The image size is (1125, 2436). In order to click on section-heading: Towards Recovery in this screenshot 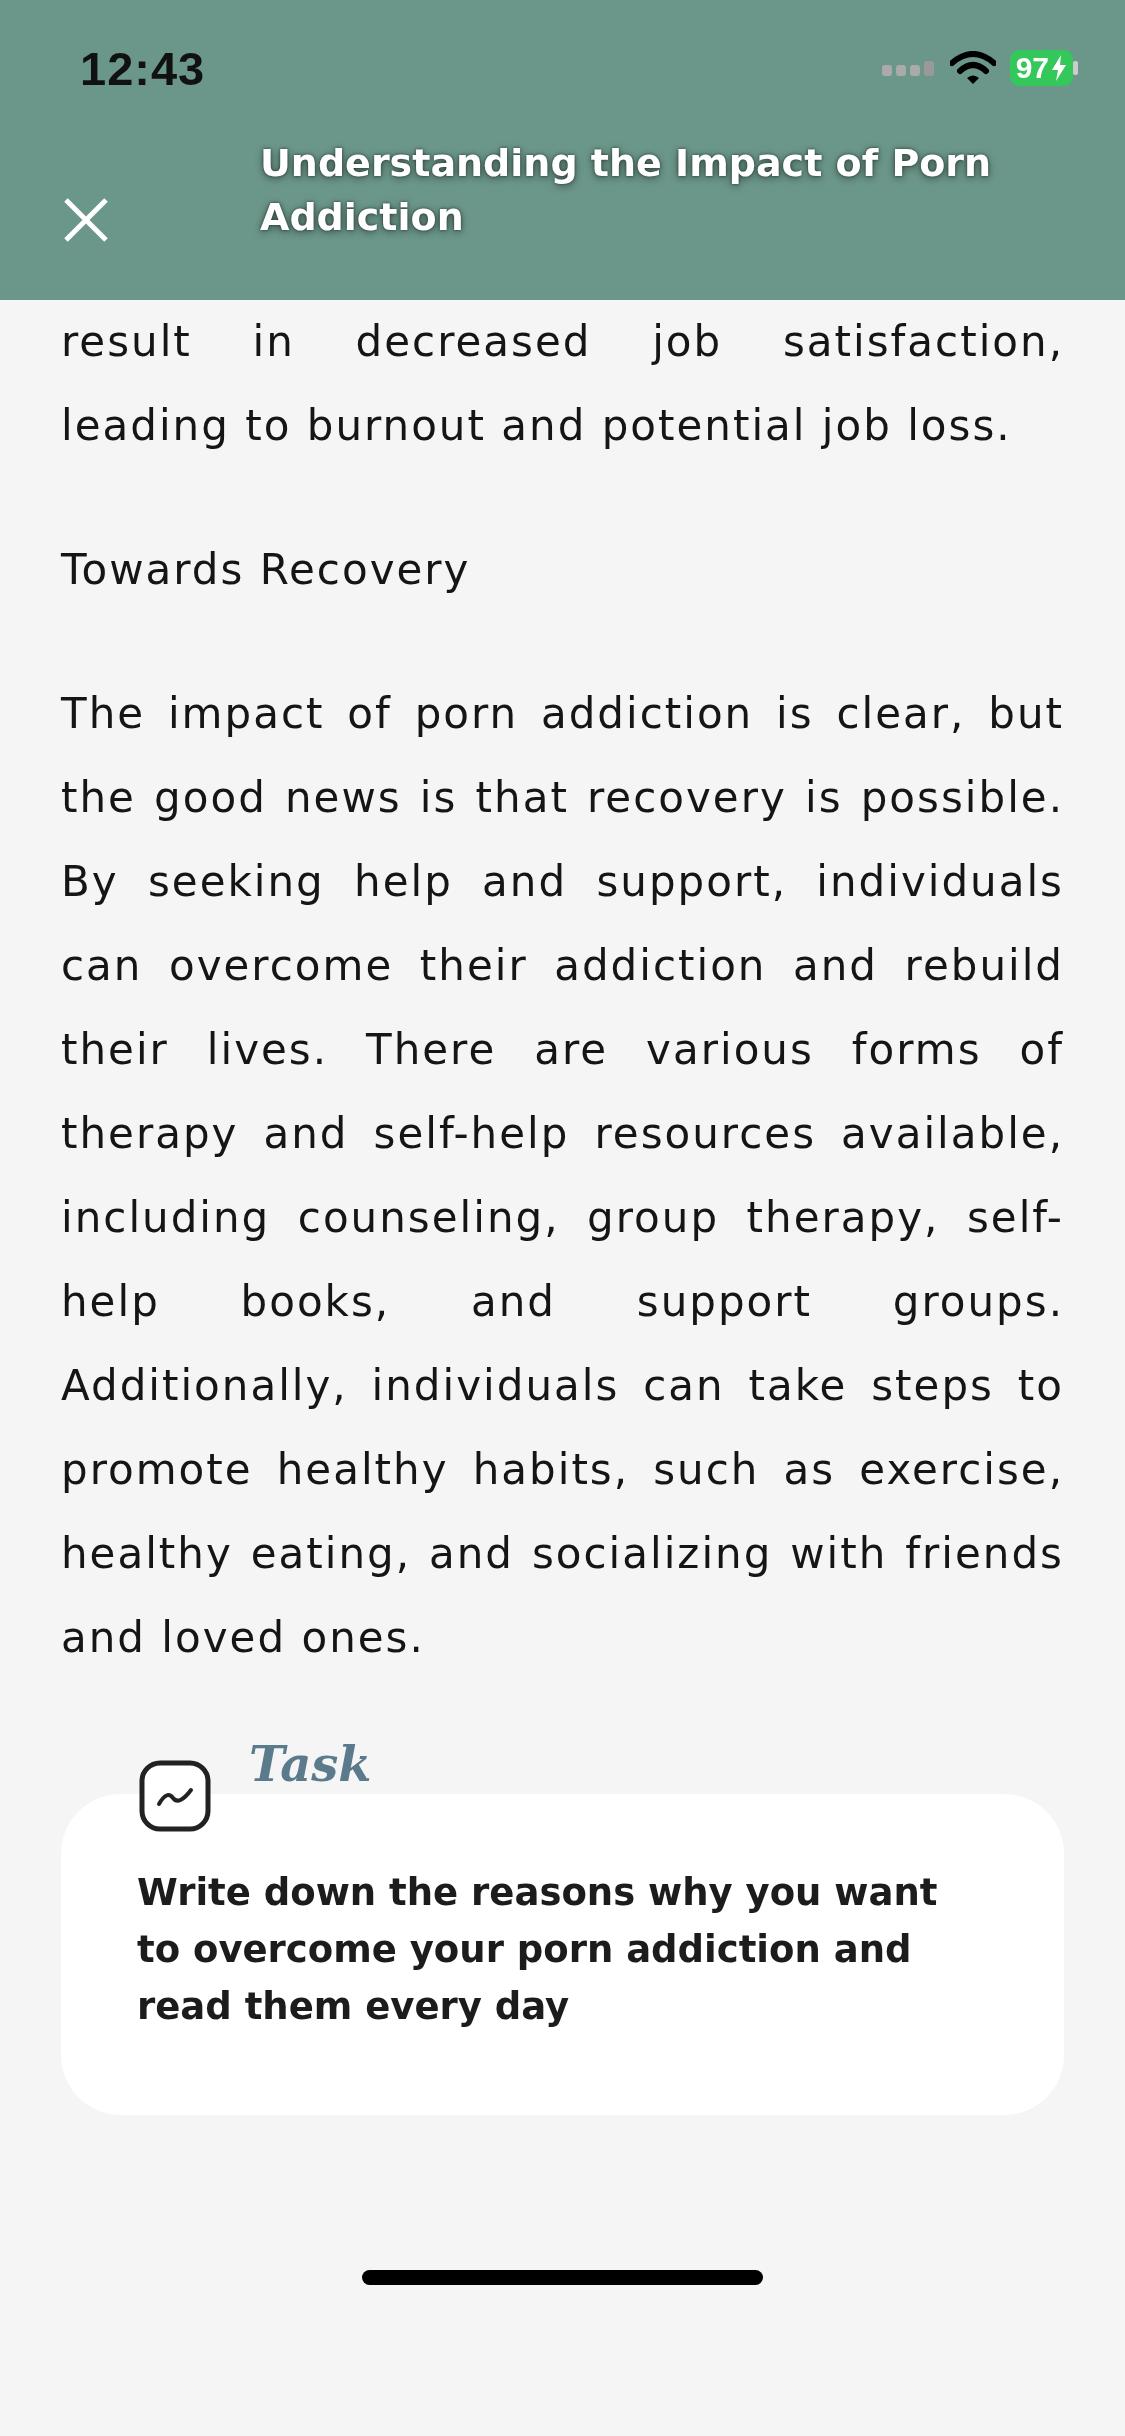, I will do `click(266, 570)`.